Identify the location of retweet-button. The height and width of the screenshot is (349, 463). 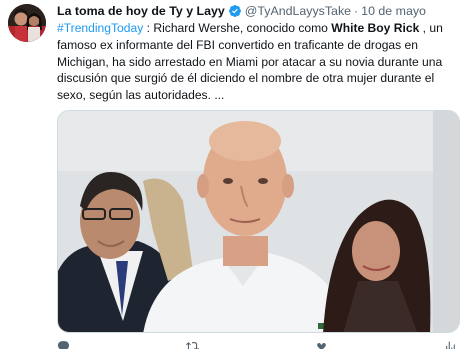
(192, 344).